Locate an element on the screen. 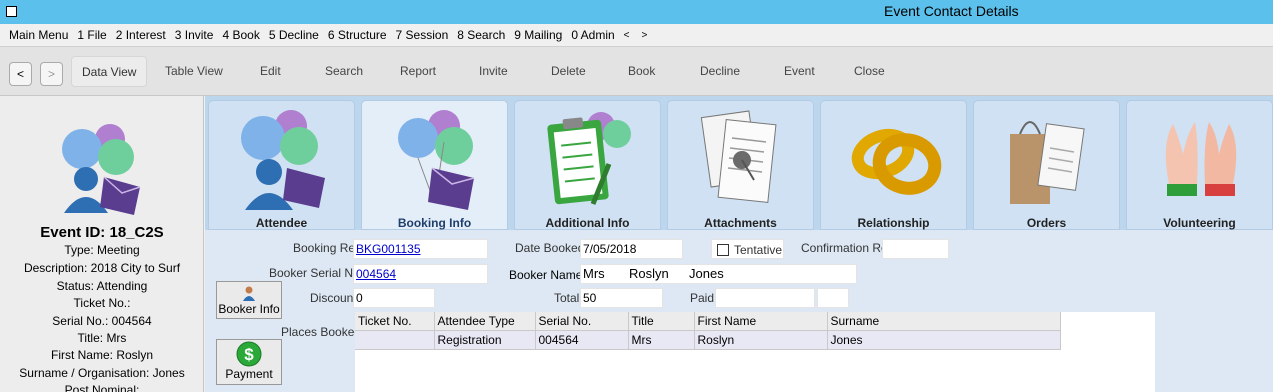  event-balloons-icon is located at coordinates (101, 169).